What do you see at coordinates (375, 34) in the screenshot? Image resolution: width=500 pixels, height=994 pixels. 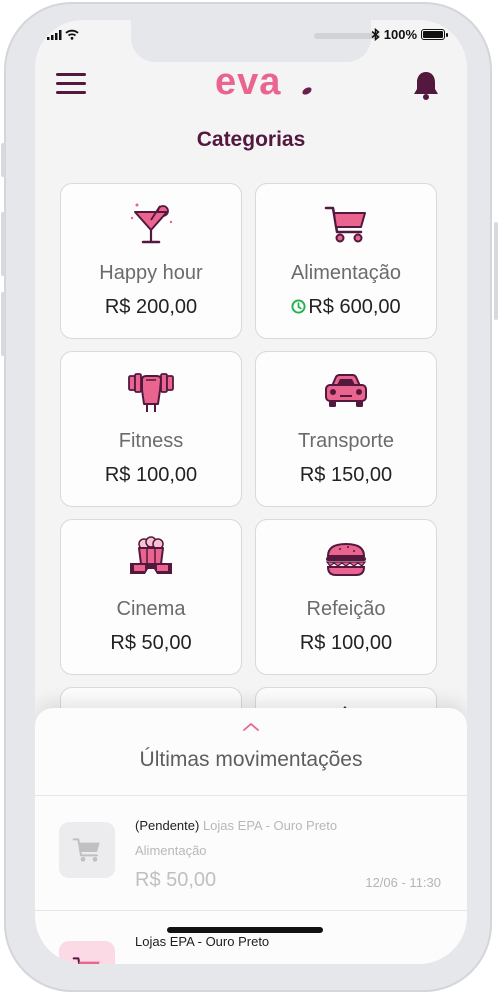 I see `bluetooth-icon` at bounding box center [375, 34].